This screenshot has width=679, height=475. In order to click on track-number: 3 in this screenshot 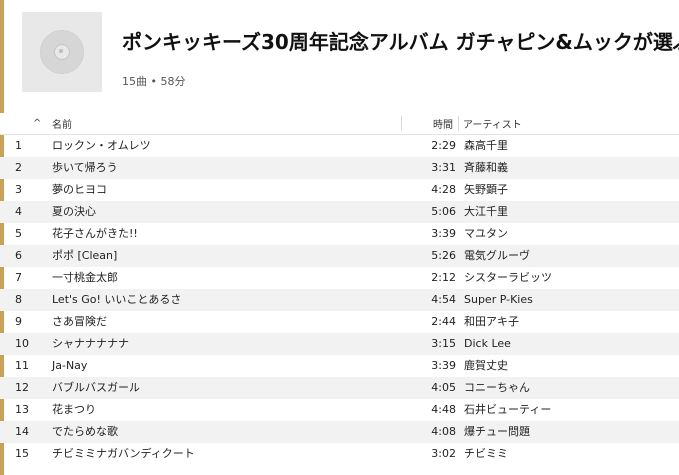, I will do `click(18, 189)`.